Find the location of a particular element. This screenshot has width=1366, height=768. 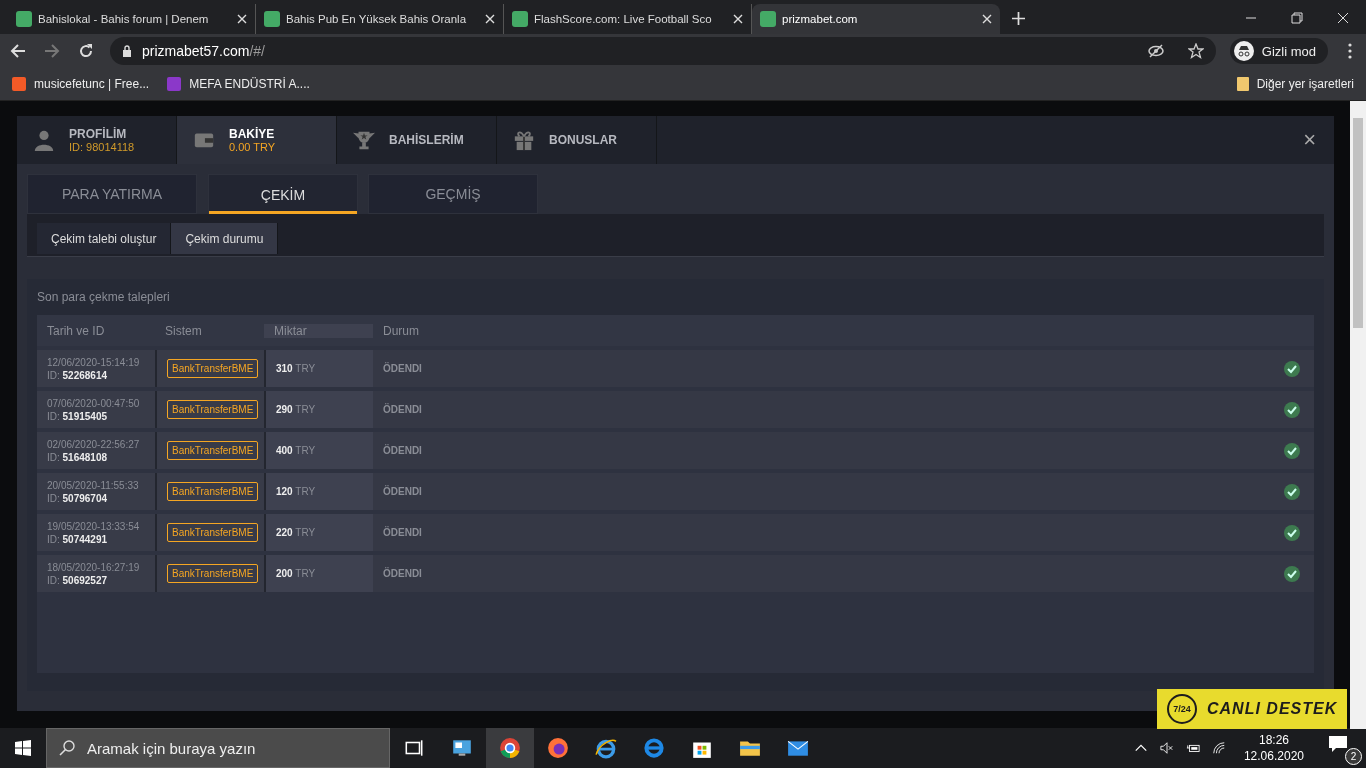

taskbar-search-box: Aramak için buraya yazın is located at coordinates (218, 748).